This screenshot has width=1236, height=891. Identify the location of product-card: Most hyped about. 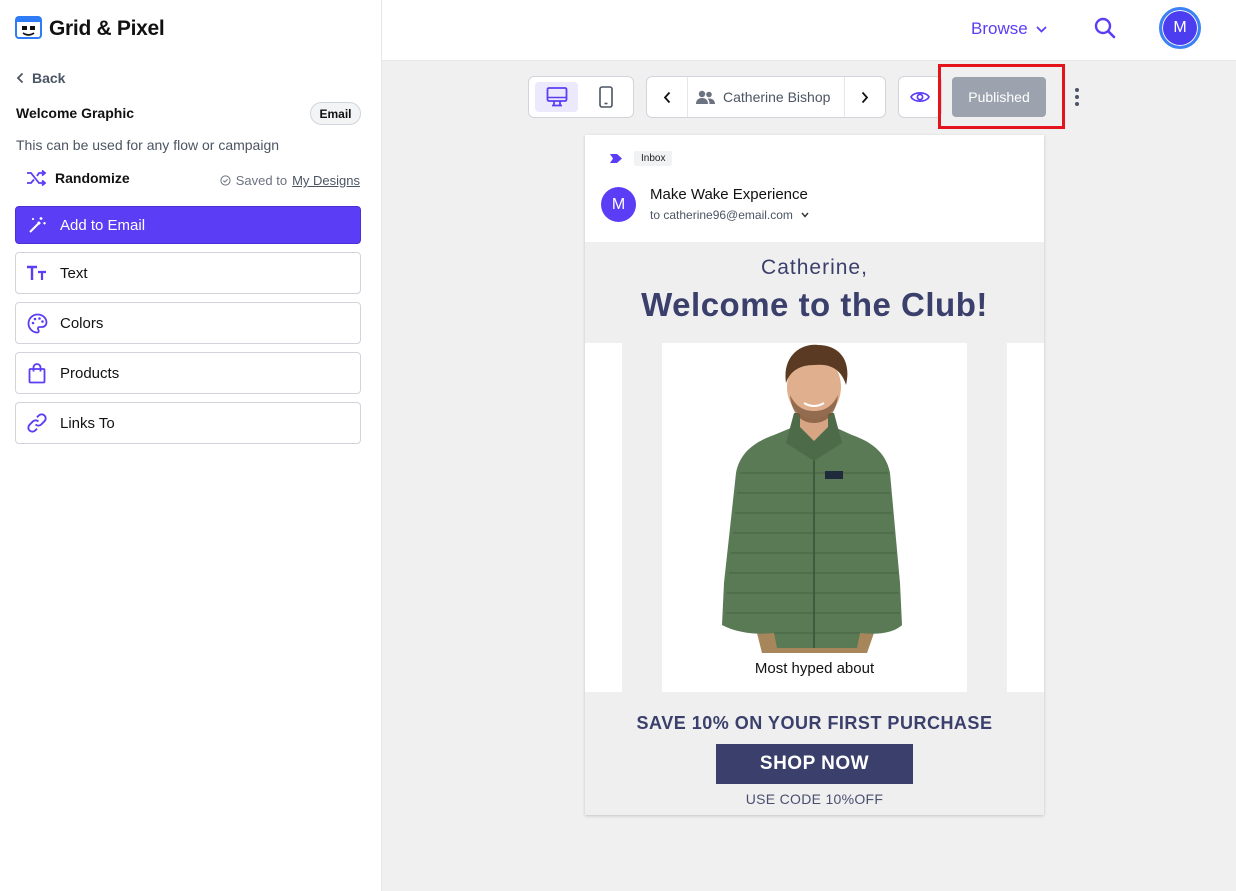
(814, 517).